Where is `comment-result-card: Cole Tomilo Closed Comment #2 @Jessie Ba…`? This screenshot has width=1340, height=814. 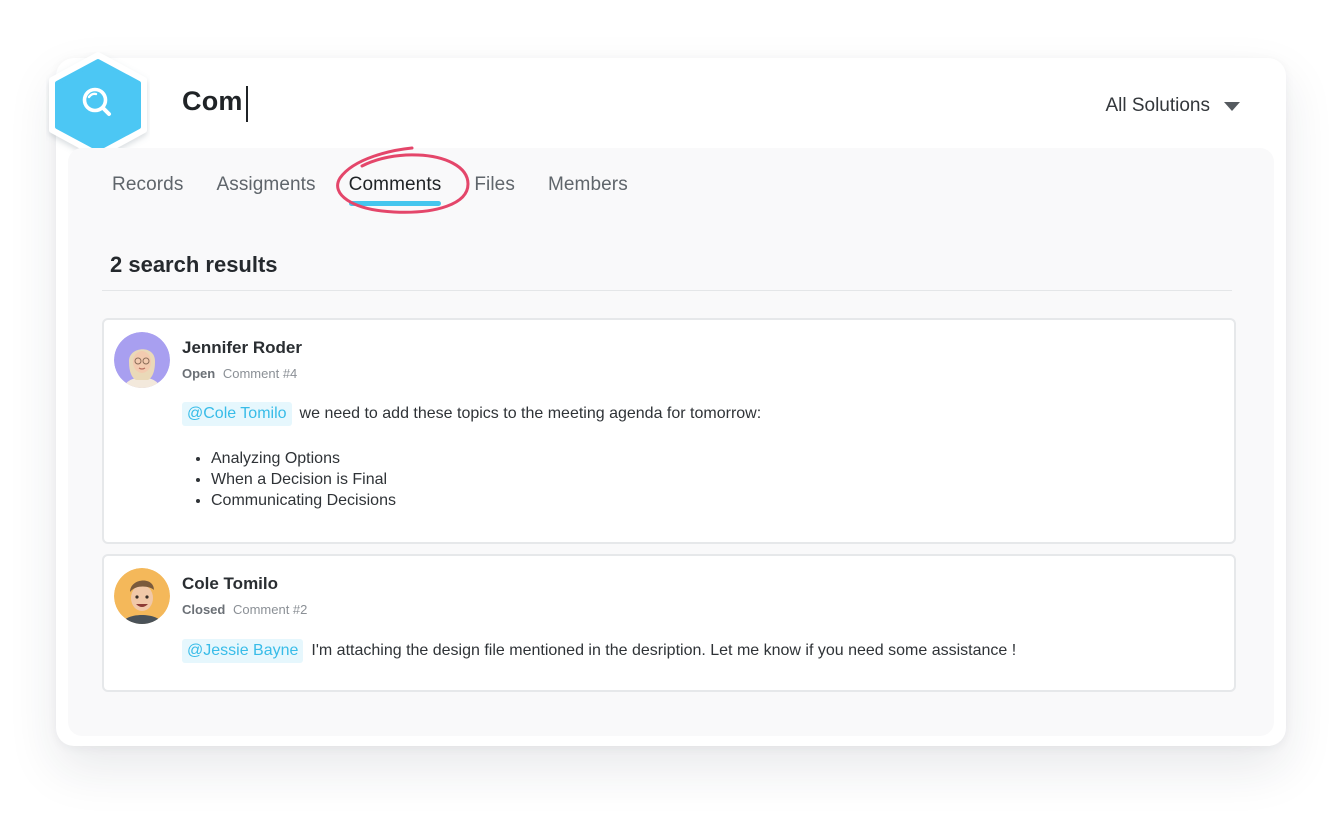
comment-result-card: Cole Tomilo Closed Comment #2 @Jessie Ba… is located at coordinates (669, 623).